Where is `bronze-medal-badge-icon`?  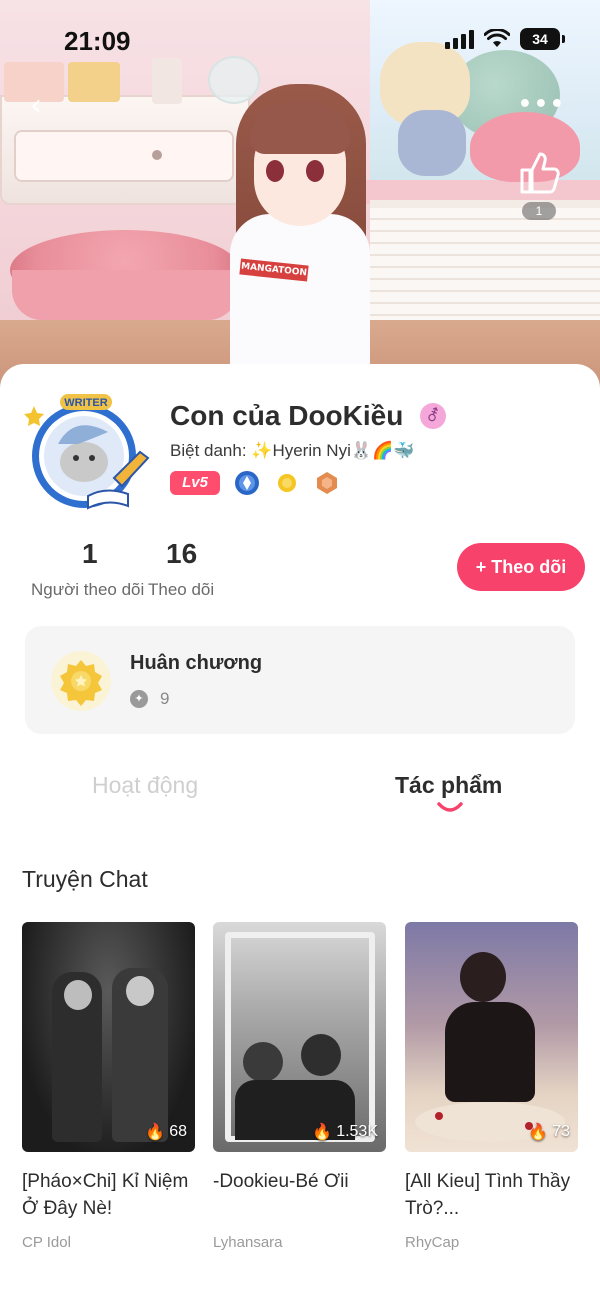
bronze-medal-badge-icon is located at coordinates (327, 483).